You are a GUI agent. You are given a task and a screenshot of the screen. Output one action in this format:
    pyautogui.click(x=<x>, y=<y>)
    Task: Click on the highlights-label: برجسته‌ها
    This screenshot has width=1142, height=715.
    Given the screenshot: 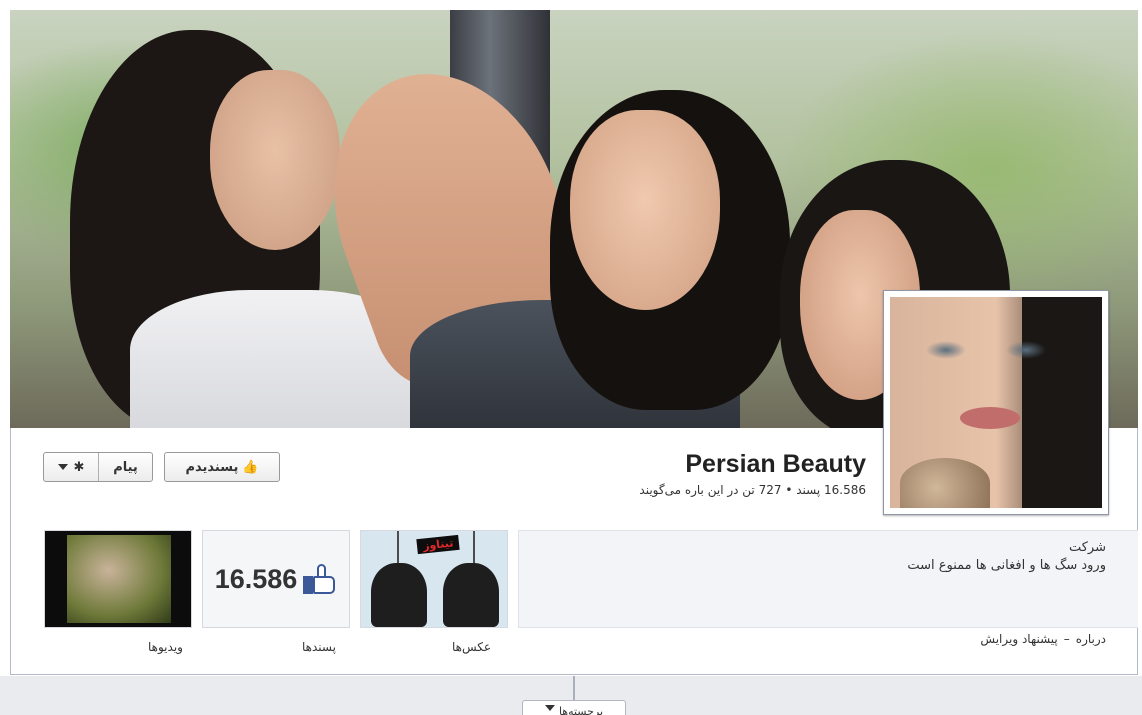 What is the action you would take?
    pyautogui.click(x=581, y=710)
    